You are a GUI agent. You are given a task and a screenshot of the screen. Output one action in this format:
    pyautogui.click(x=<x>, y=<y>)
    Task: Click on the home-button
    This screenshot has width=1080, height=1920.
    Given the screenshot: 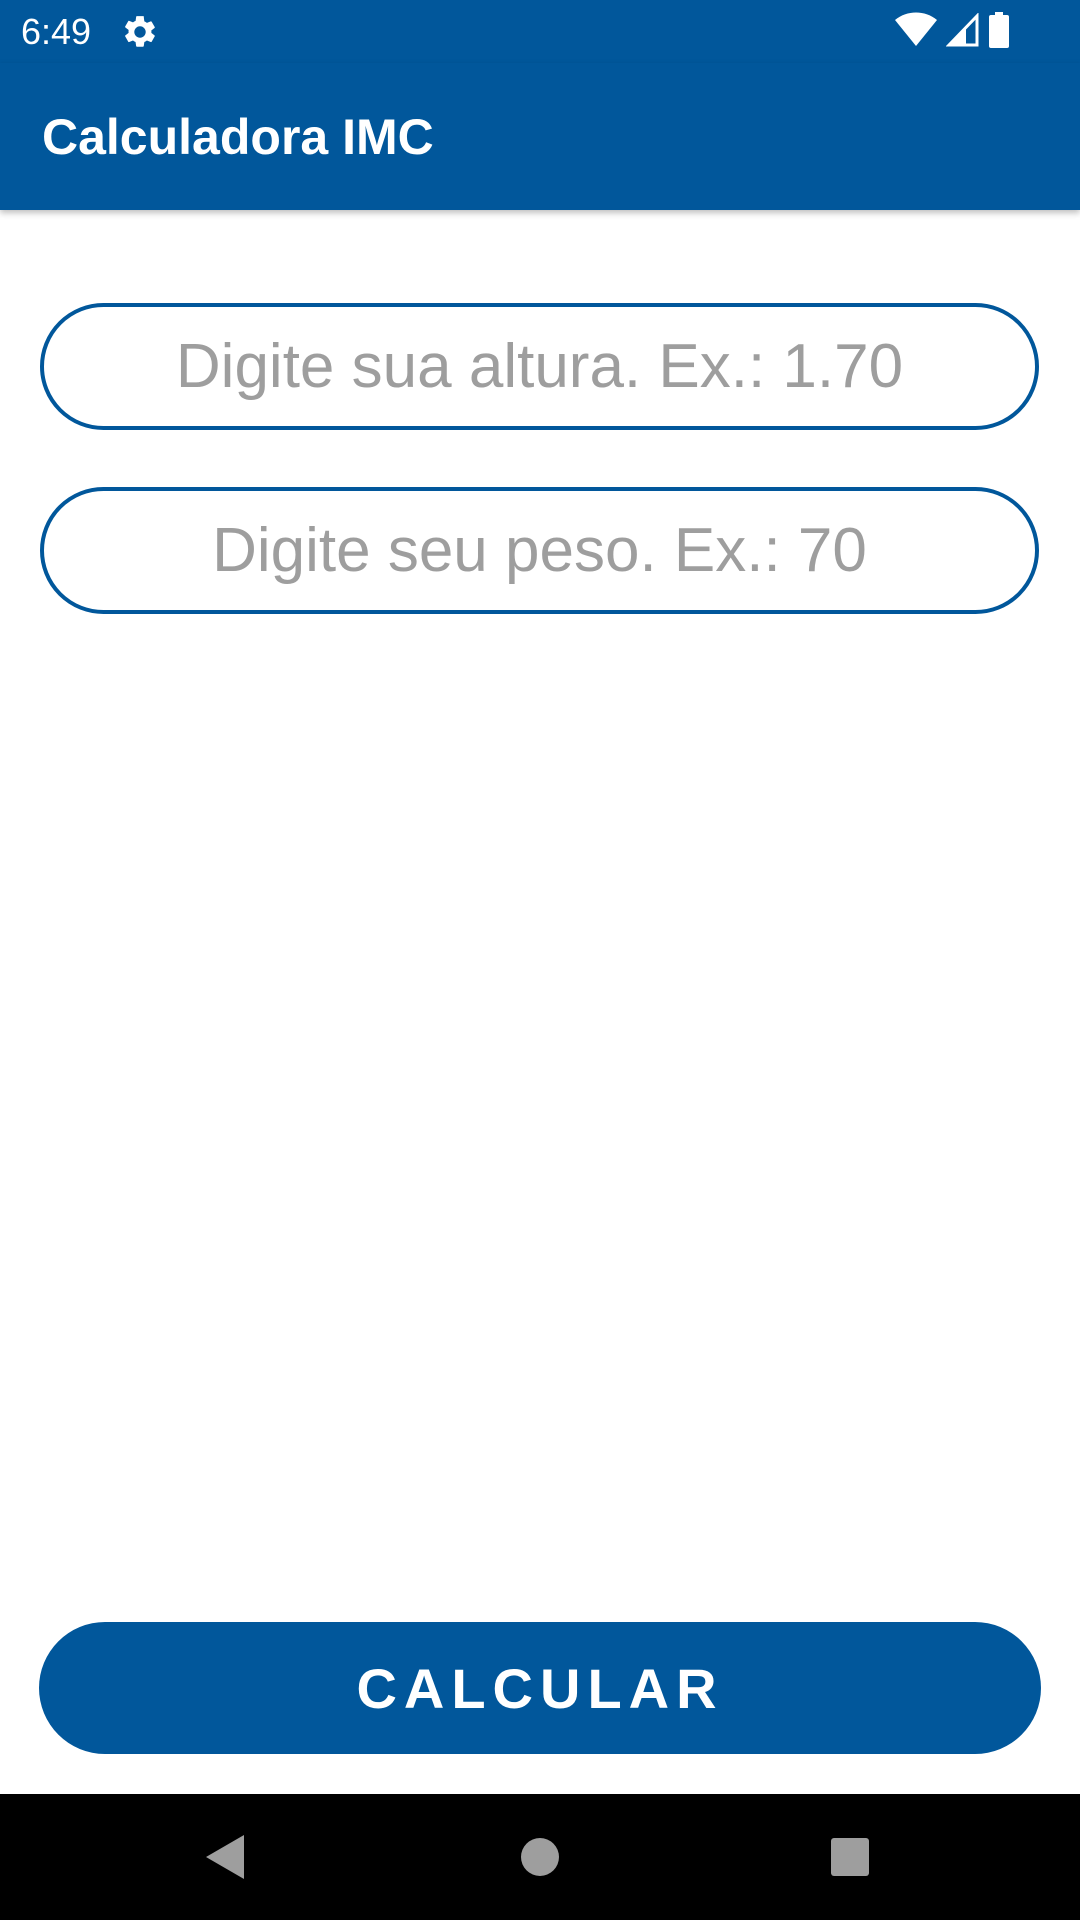 What is the action you would take?
    pyautogui.click(x=540, y=1857)
    